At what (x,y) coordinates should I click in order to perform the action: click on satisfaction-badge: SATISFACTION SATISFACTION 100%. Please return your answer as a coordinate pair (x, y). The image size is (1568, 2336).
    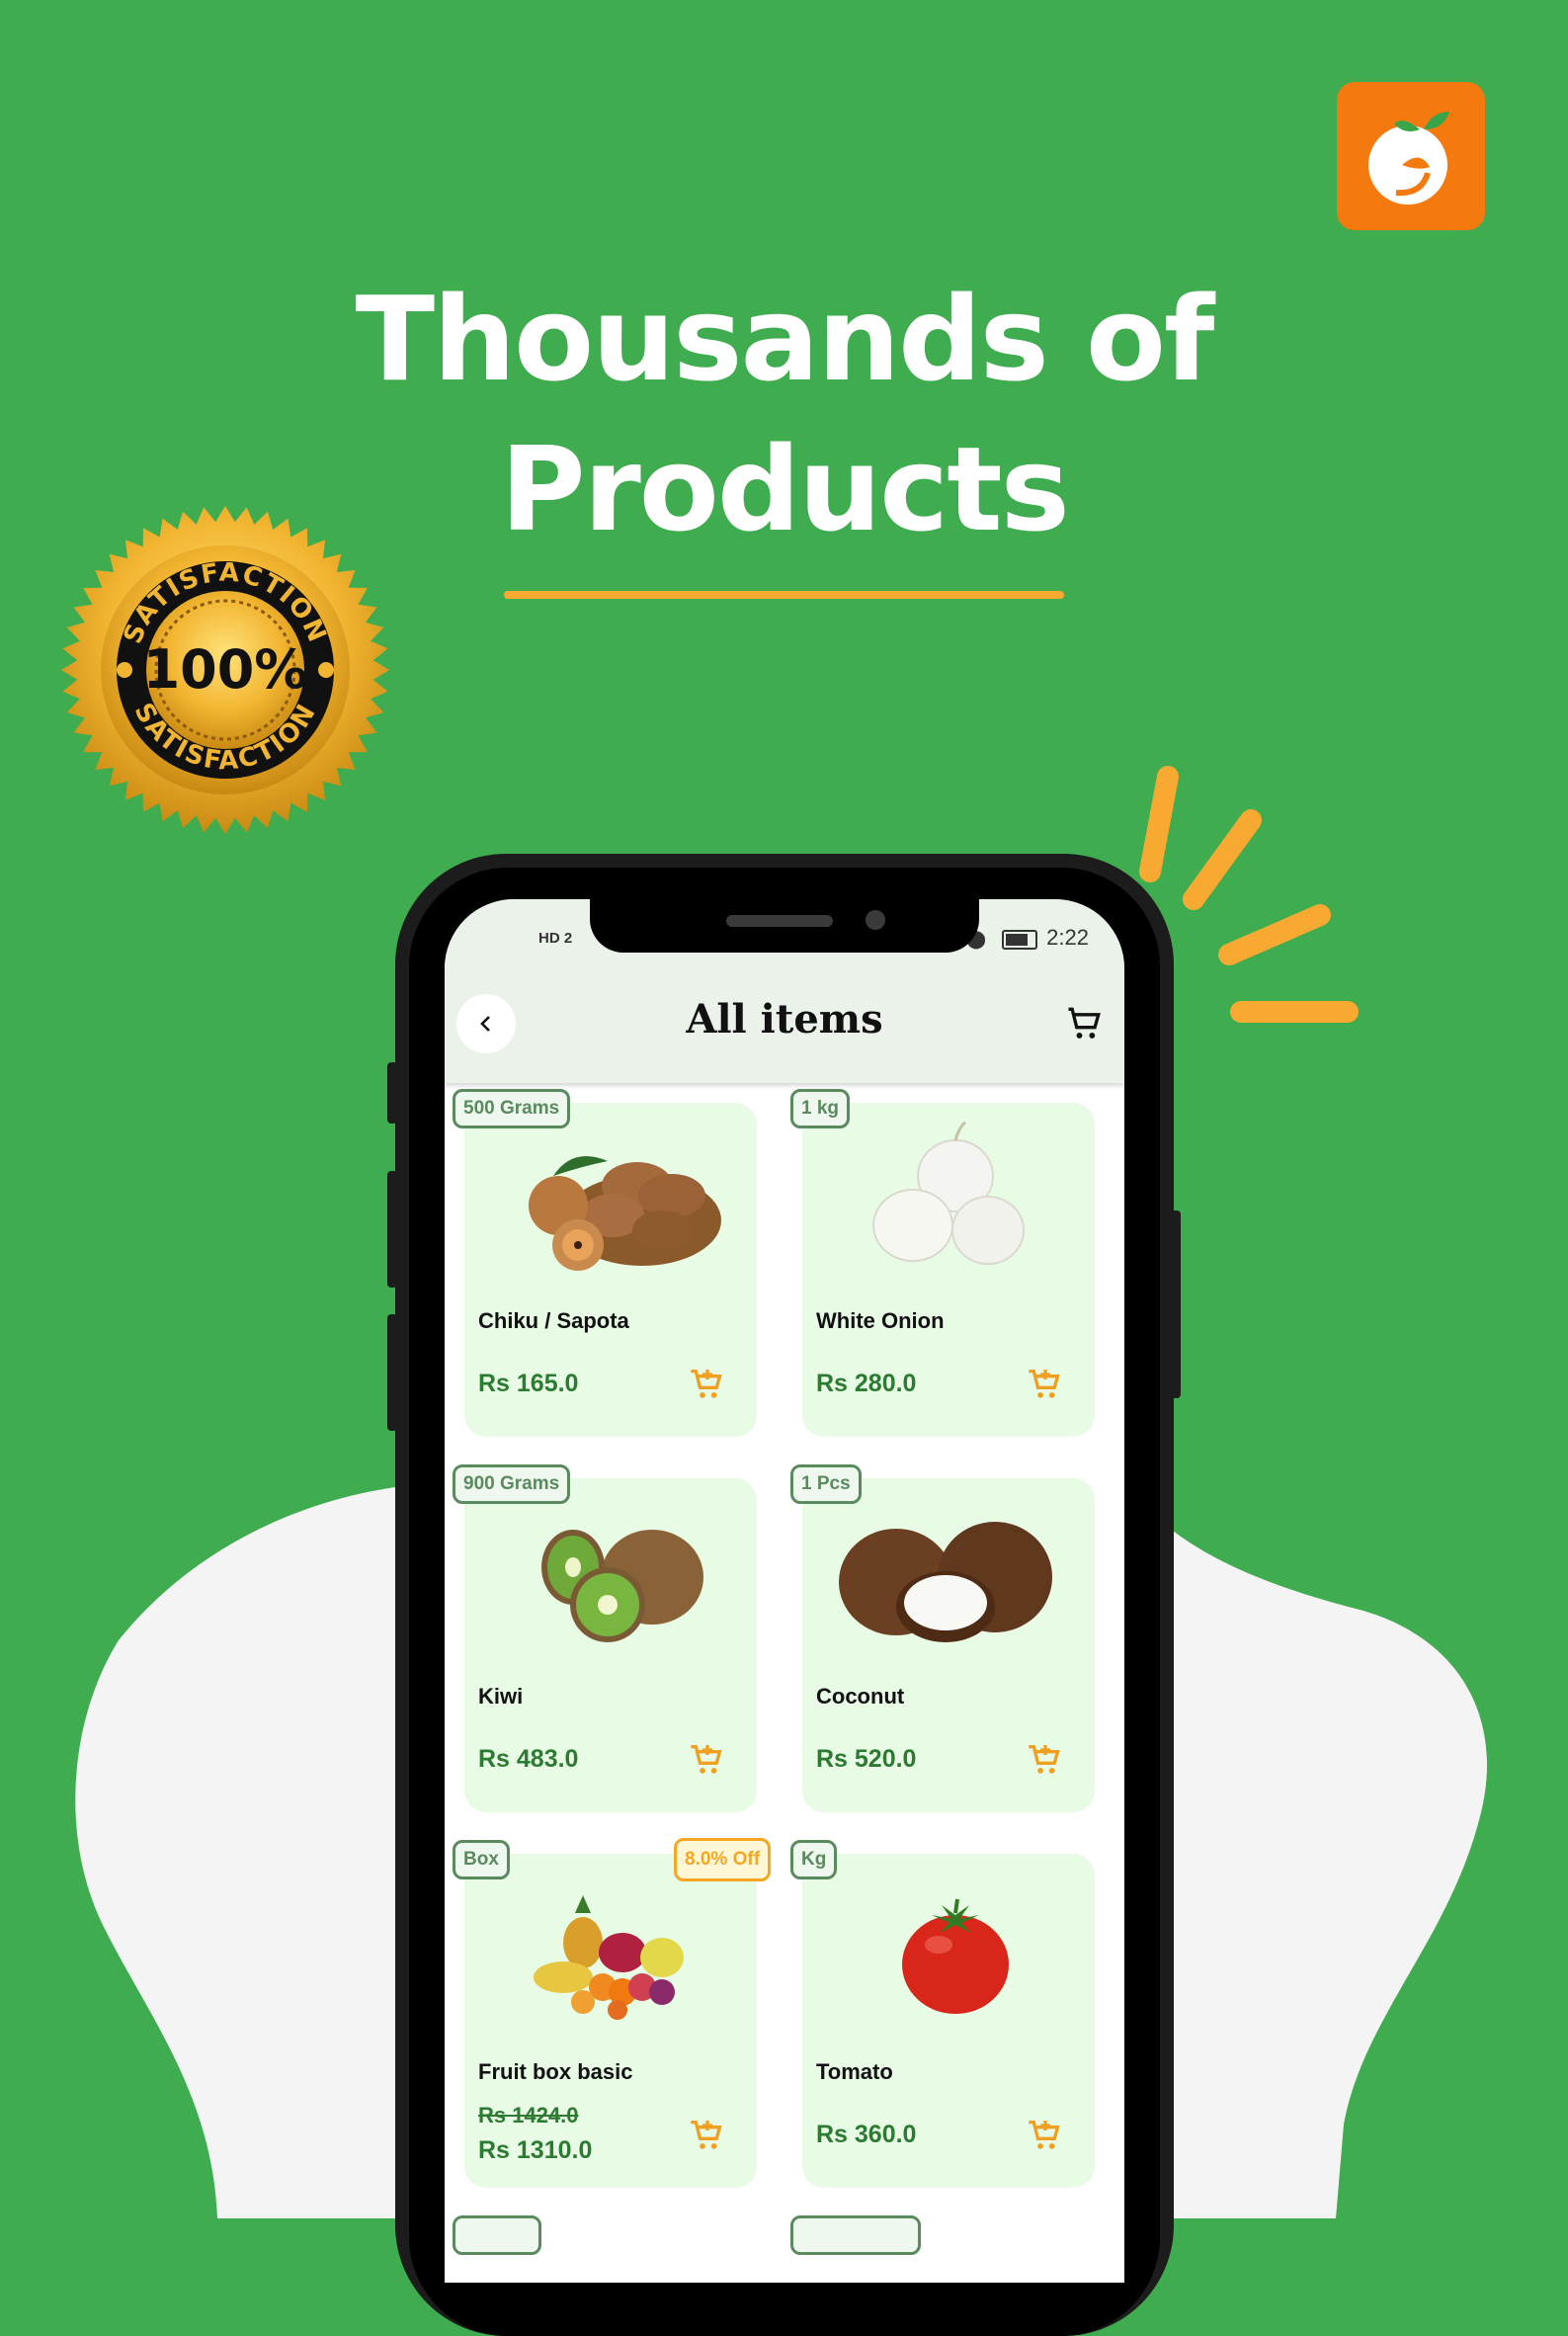
    Looking at the image, I should click on (225, 672).